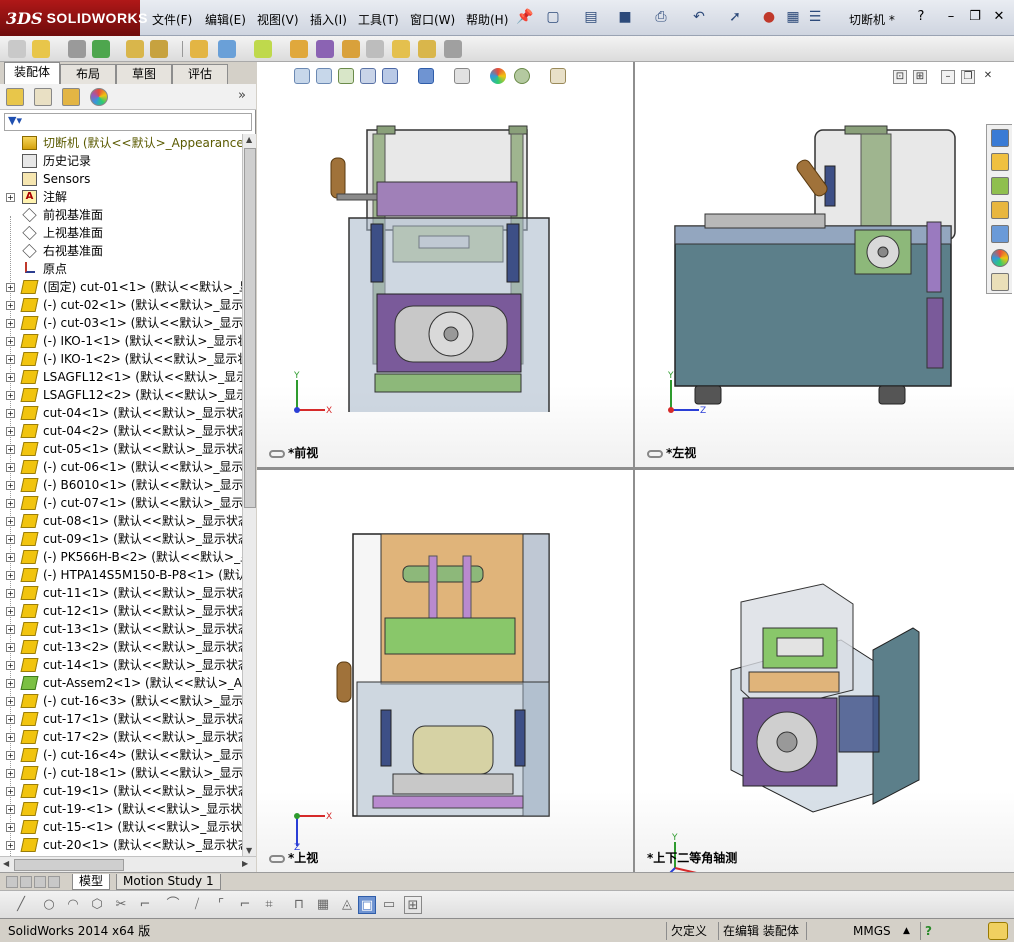 Image resolution: width=1014 pixels, height=942 pixels. I want to click on file-properties-icon: ▦, so click(793, 17).